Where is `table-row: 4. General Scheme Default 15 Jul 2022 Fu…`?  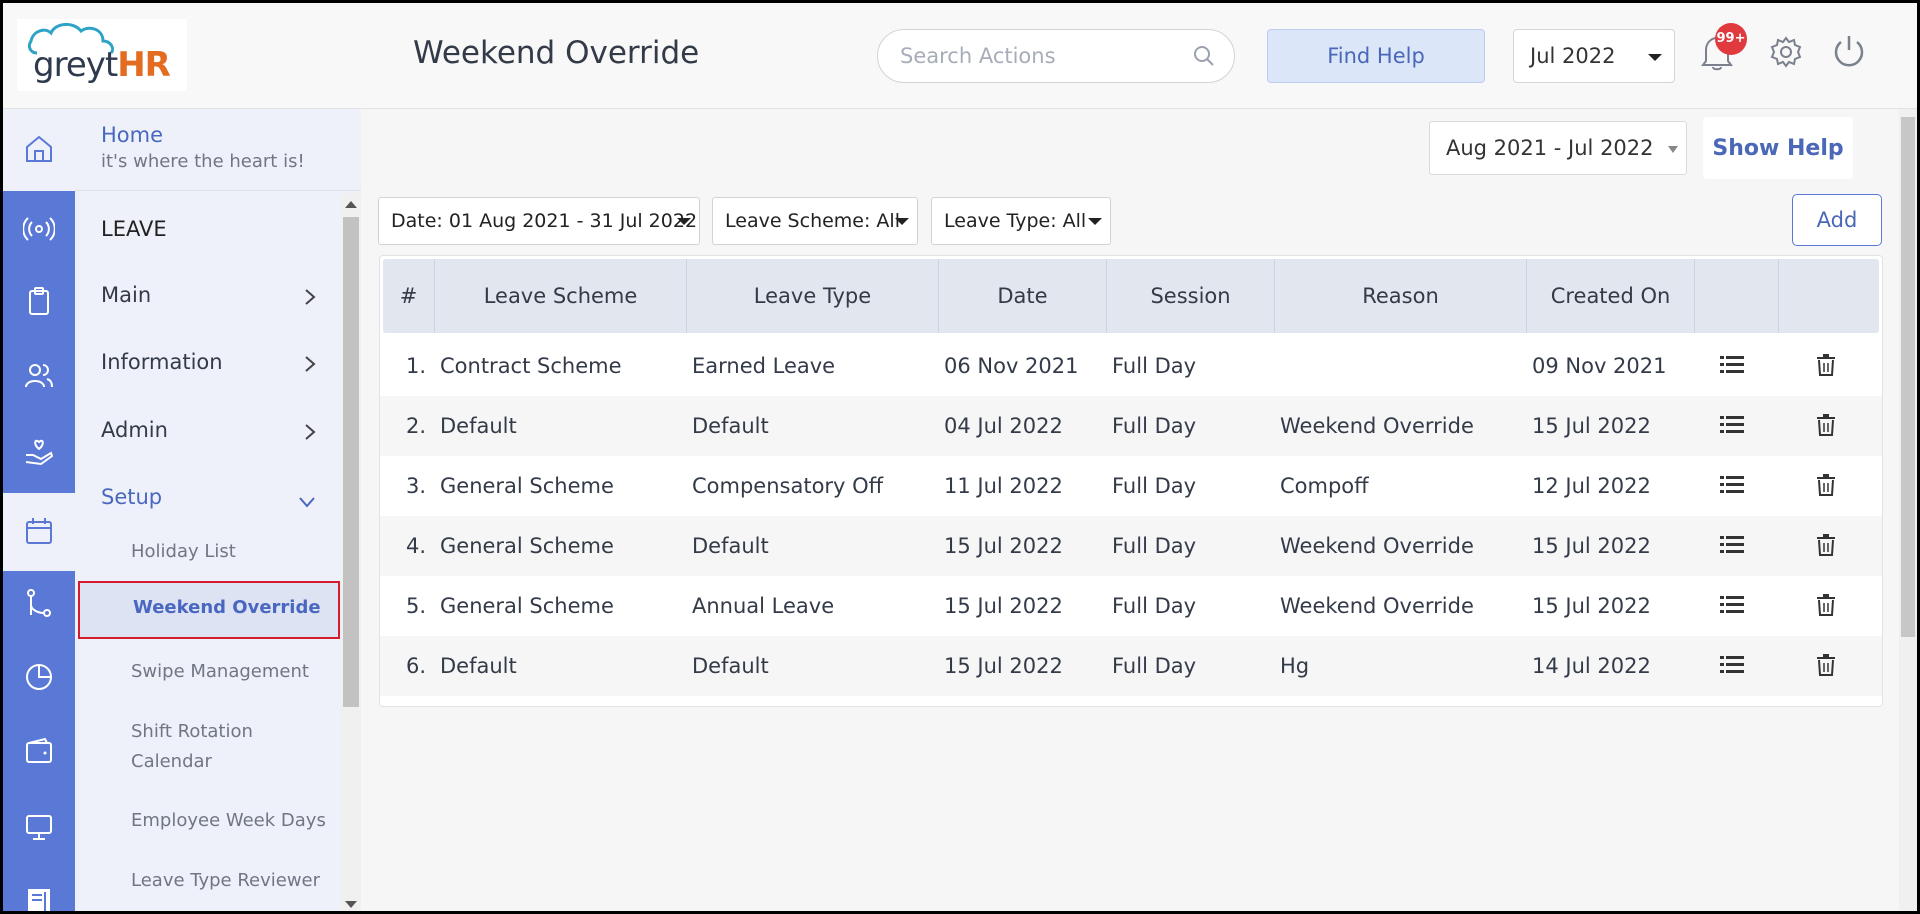 table-row: 4. General Scheme Default 15 Jul 2022 Fu… is located at coordinates (1131, 546).